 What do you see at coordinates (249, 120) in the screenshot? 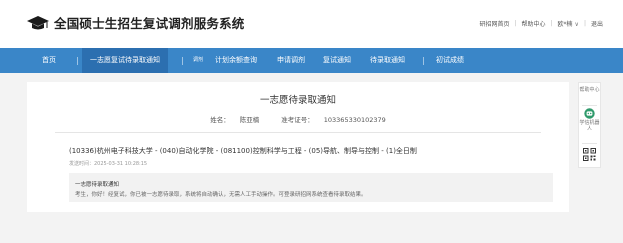
I see `name-value: 陈亚楠` at bounding box center [249, 120].